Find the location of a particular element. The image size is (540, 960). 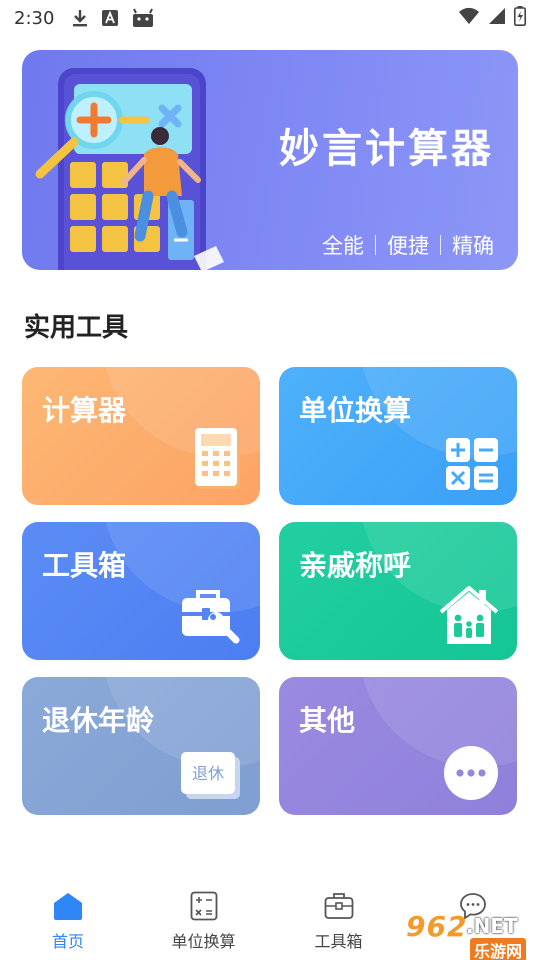

site-watermark: 962 .NET 乐游网 is located at coordinates (470, 934).